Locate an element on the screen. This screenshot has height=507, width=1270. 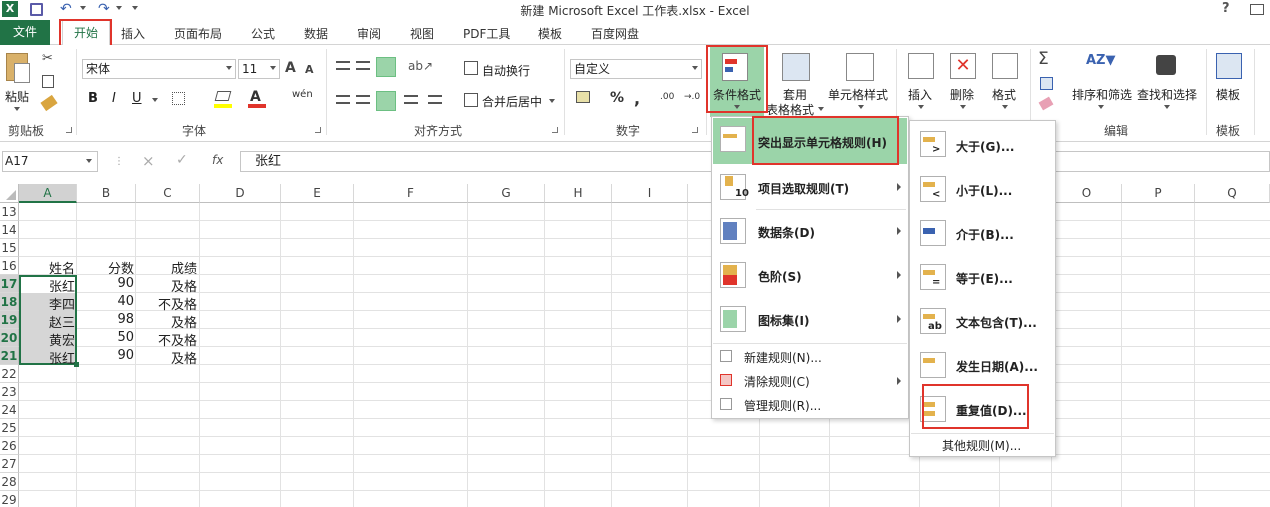
conditional-format-button: 条件格式 is located at coordinates (737, 94).